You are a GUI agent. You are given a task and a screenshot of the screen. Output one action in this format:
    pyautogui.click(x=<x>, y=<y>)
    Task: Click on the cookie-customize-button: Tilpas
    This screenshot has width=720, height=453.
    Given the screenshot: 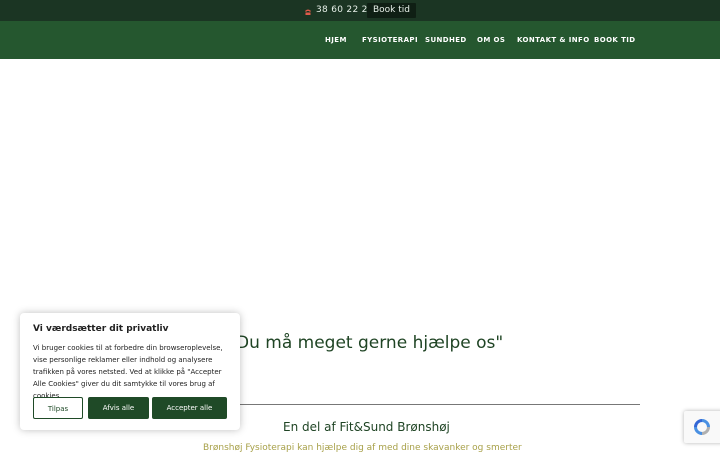 What is the action you would take?
    pyautogui.click(x=58, y=408)
    